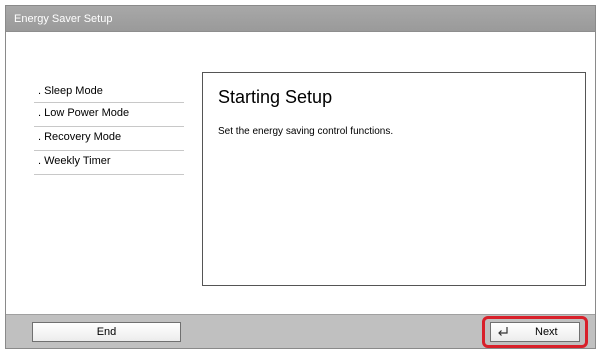 Image resolution: width=600 pixels, height=354 pixels. Describe the element at coordinates (300, 19) in the screenshot. I see `window-title: Energy Saver Setup` at that location.